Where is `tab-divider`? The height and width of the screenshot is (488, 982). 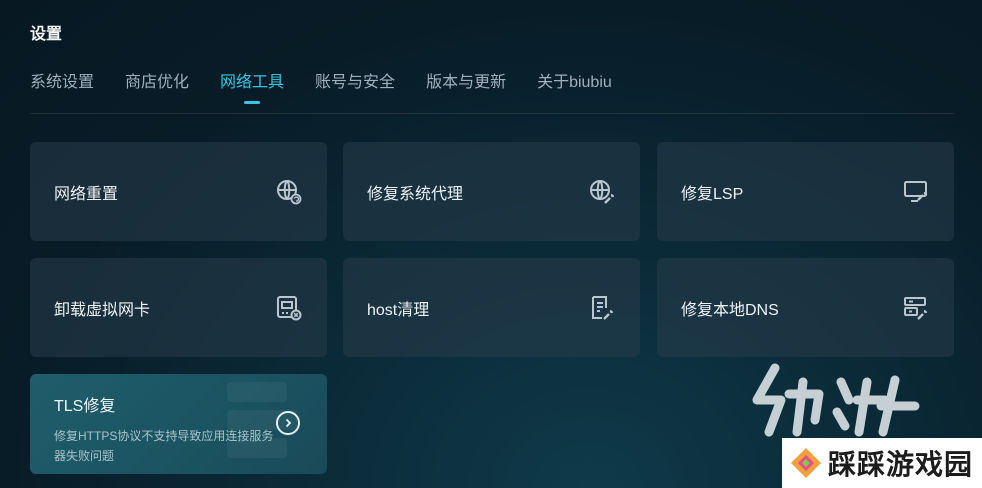
tab-divider is located at coordinates (492, 113).